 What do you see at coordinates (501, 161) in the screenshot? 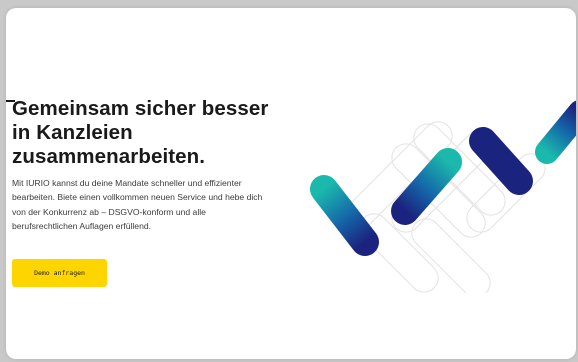
I see `shape-right` at bounding box center [501, 161].